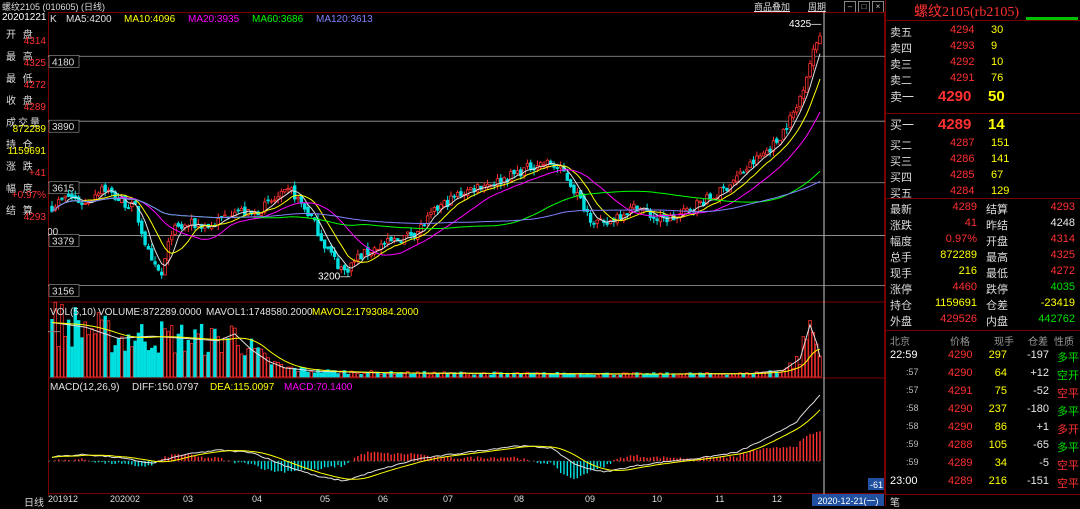 Image resolution: width=1080 pixels, height=509 pixels. I want to click on bid-volume: 141, so click(1000, 159).